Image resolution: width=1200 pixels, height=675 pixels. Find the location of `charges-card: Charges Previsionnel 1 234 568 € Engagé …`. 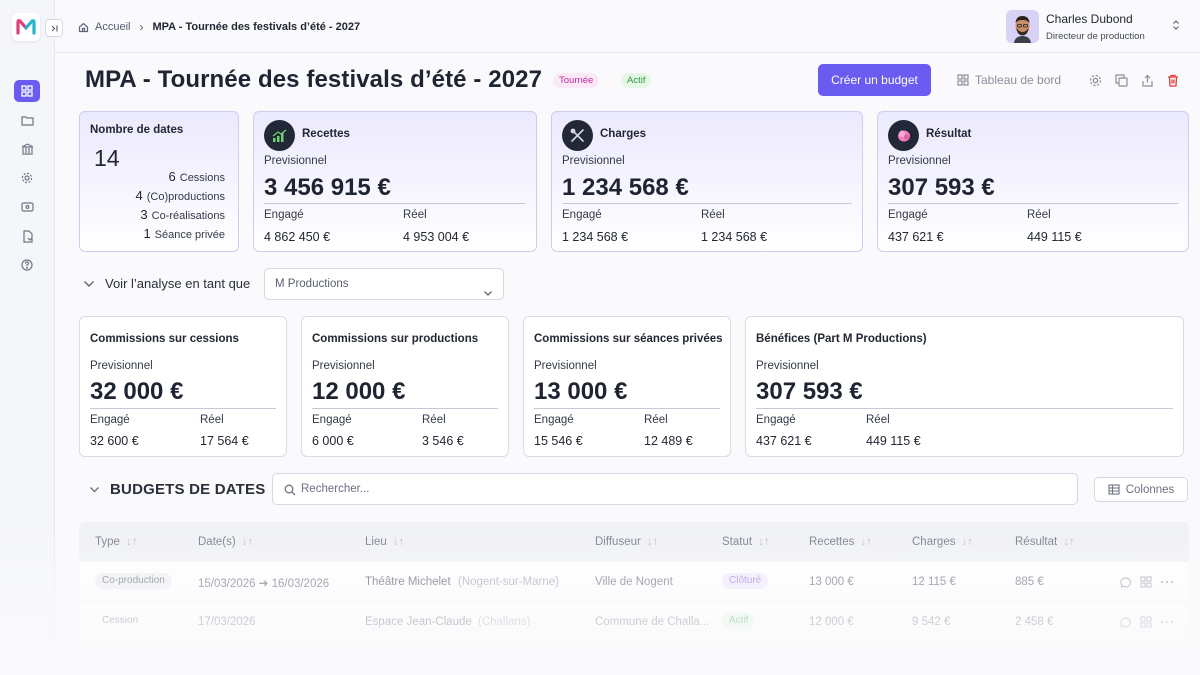

charges-card: Charges Previsionnel 1 234 568 € Engagé … is located at coordinates (707, 181).